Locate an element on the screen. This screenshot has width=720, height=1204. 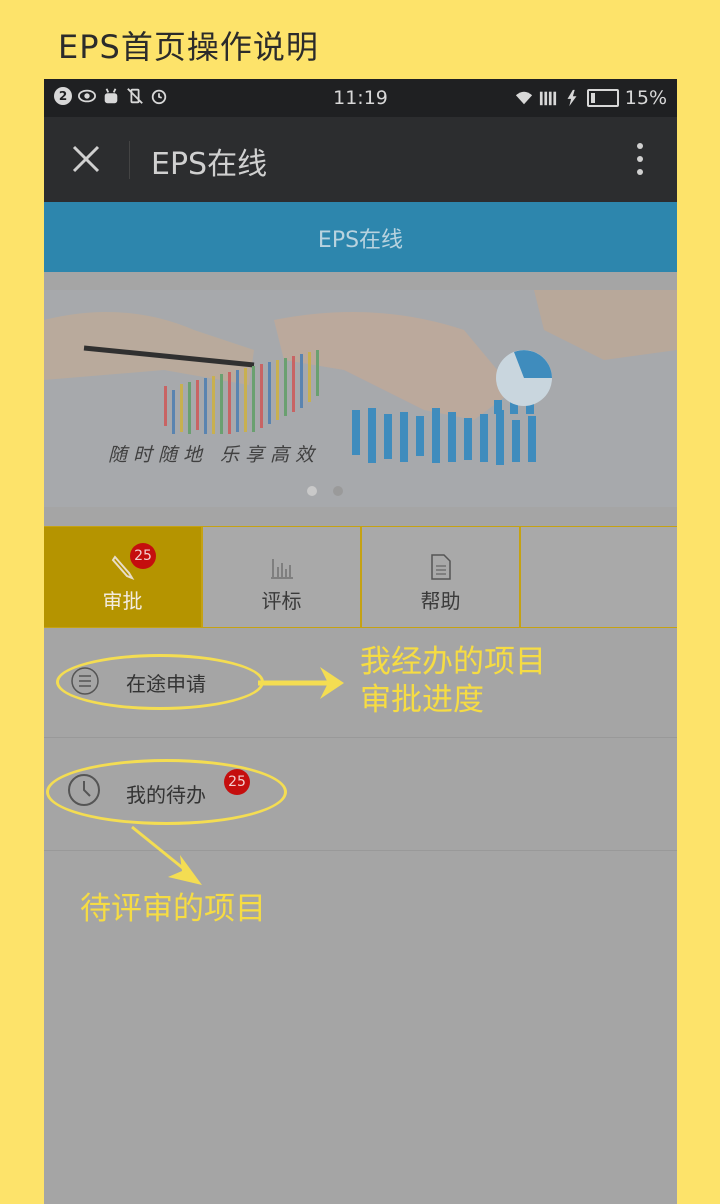
tab-bidding: 评标 is located at coordinates (282, 577).